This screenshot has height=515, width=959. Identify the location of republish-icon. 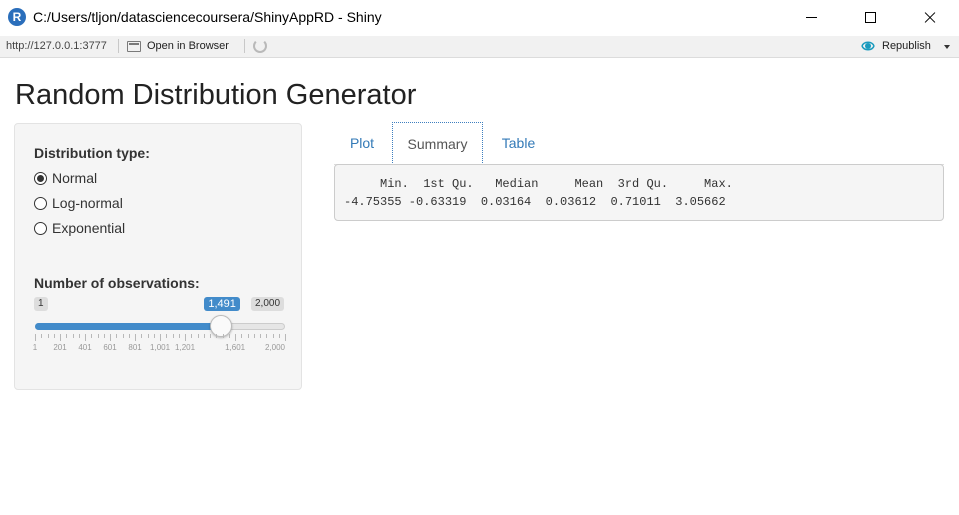
(868, 46).